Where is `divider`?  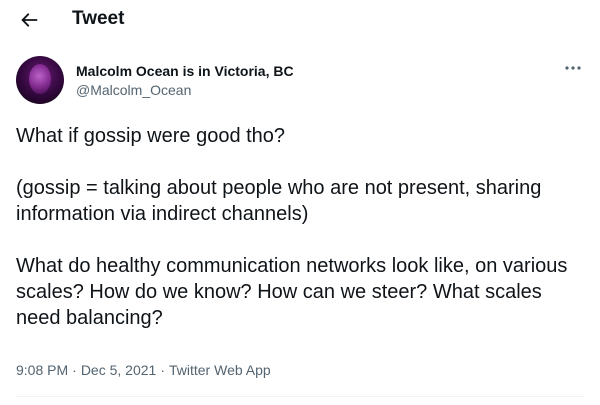 divider is located at coordinates (300, 396).